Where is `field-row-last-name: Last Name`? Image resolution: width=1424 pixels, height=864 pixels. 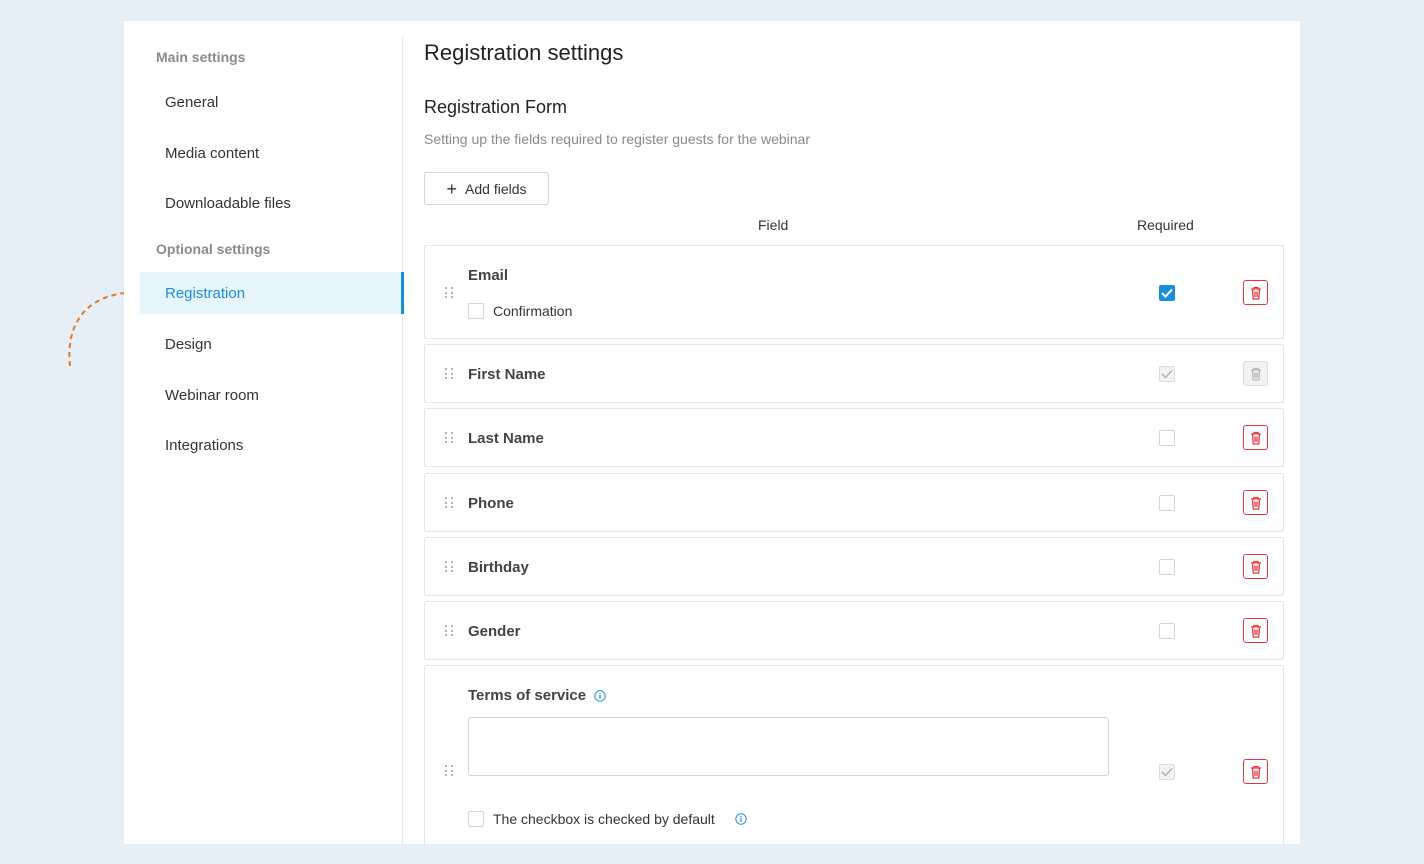 field-row-last-name: Last Name is located at coordinates (854, 437).